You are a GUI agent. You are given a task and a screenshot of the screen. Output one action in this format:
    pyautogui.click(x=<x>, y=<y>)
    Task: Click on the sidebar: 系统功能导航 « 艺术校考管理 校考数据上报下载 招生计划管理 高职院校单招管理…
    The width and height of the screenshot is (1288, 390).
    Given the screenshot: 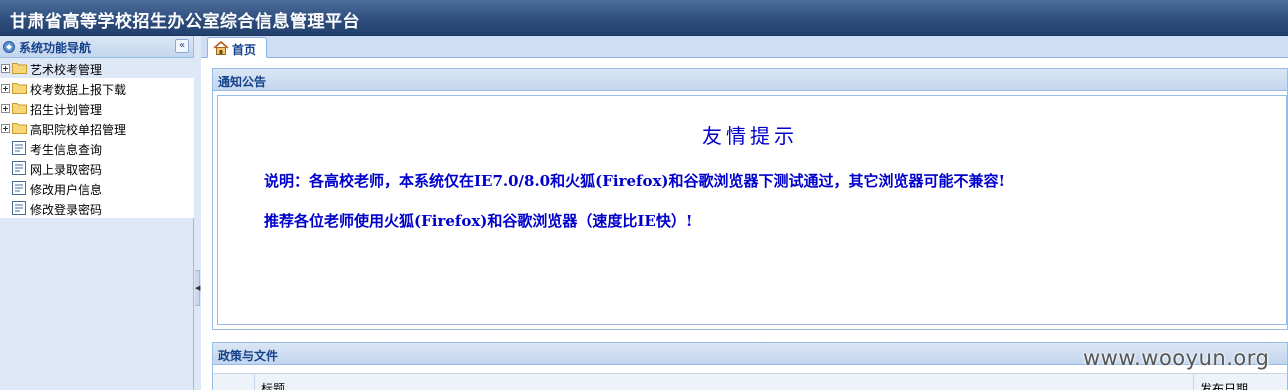 What is the action you would take?
    pyautogui.click(x=97, y=213)
    